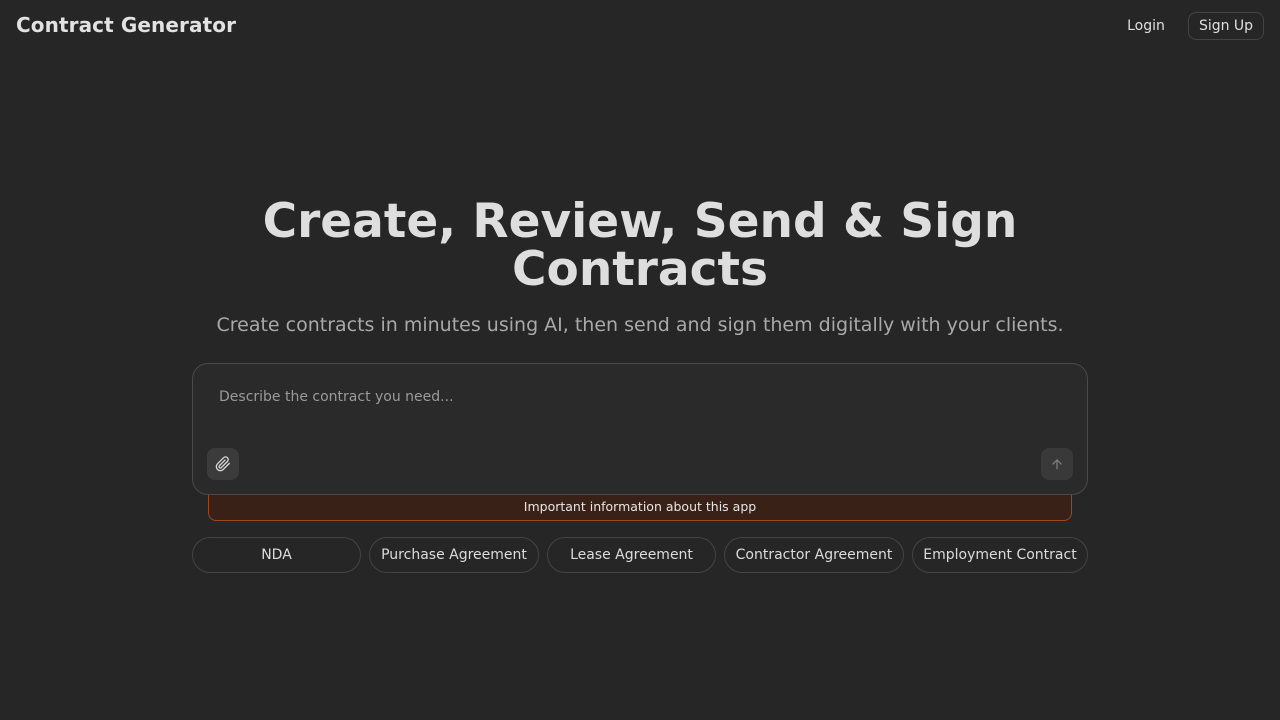 The height and width of the screenshot is (720, 1280). What do you see at coordinates (454, 555) in the screenshot?
I see `template-chip-purchase-agreement: Purchase Agreement` at bounding box center [454, 555].